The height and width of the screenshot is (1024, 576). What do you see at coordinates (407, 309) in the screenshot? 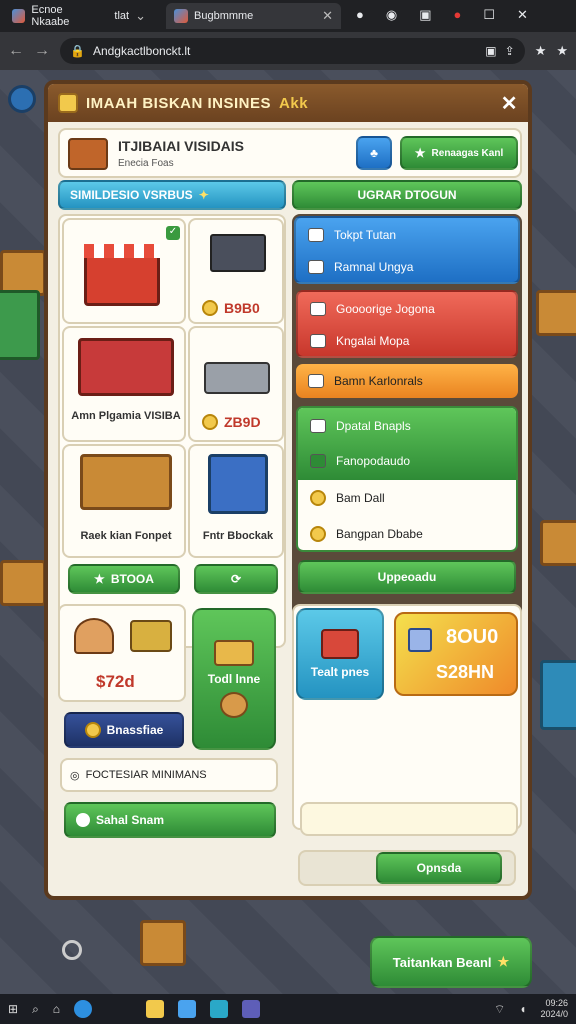
I see `menu-item: Goooorige Jogona` at bounding box center [407, 309].